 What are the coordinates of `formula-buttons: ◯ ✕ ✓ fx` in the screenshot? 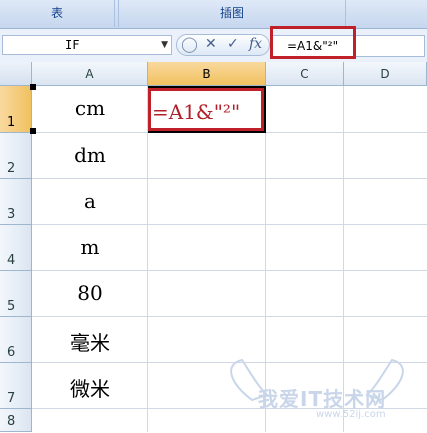 It's located at (223, 45).